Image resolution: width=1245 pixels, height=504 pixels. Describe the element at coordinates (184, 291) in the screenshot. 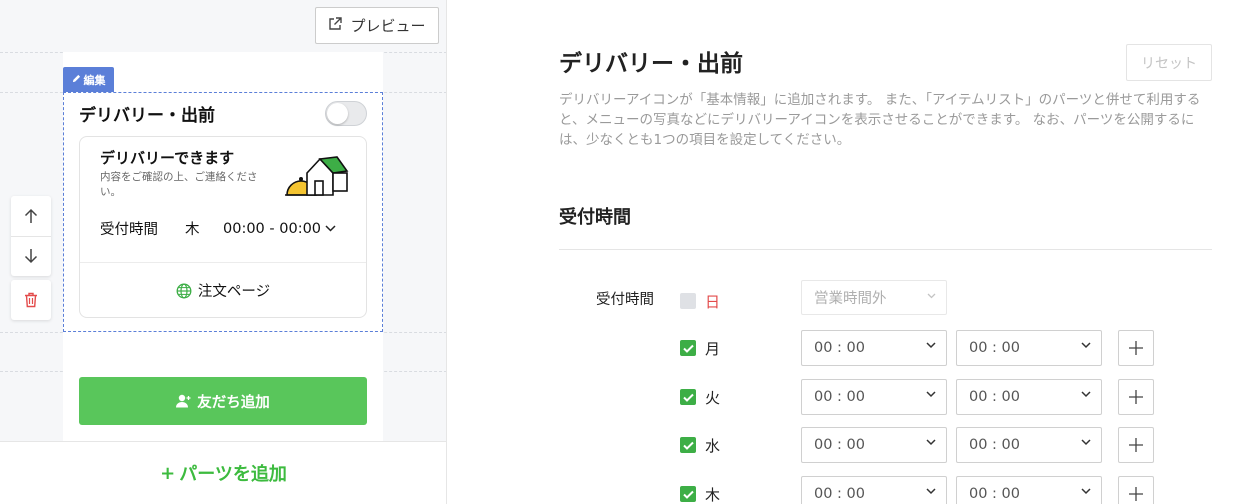

I see `globe-icon` at that location.